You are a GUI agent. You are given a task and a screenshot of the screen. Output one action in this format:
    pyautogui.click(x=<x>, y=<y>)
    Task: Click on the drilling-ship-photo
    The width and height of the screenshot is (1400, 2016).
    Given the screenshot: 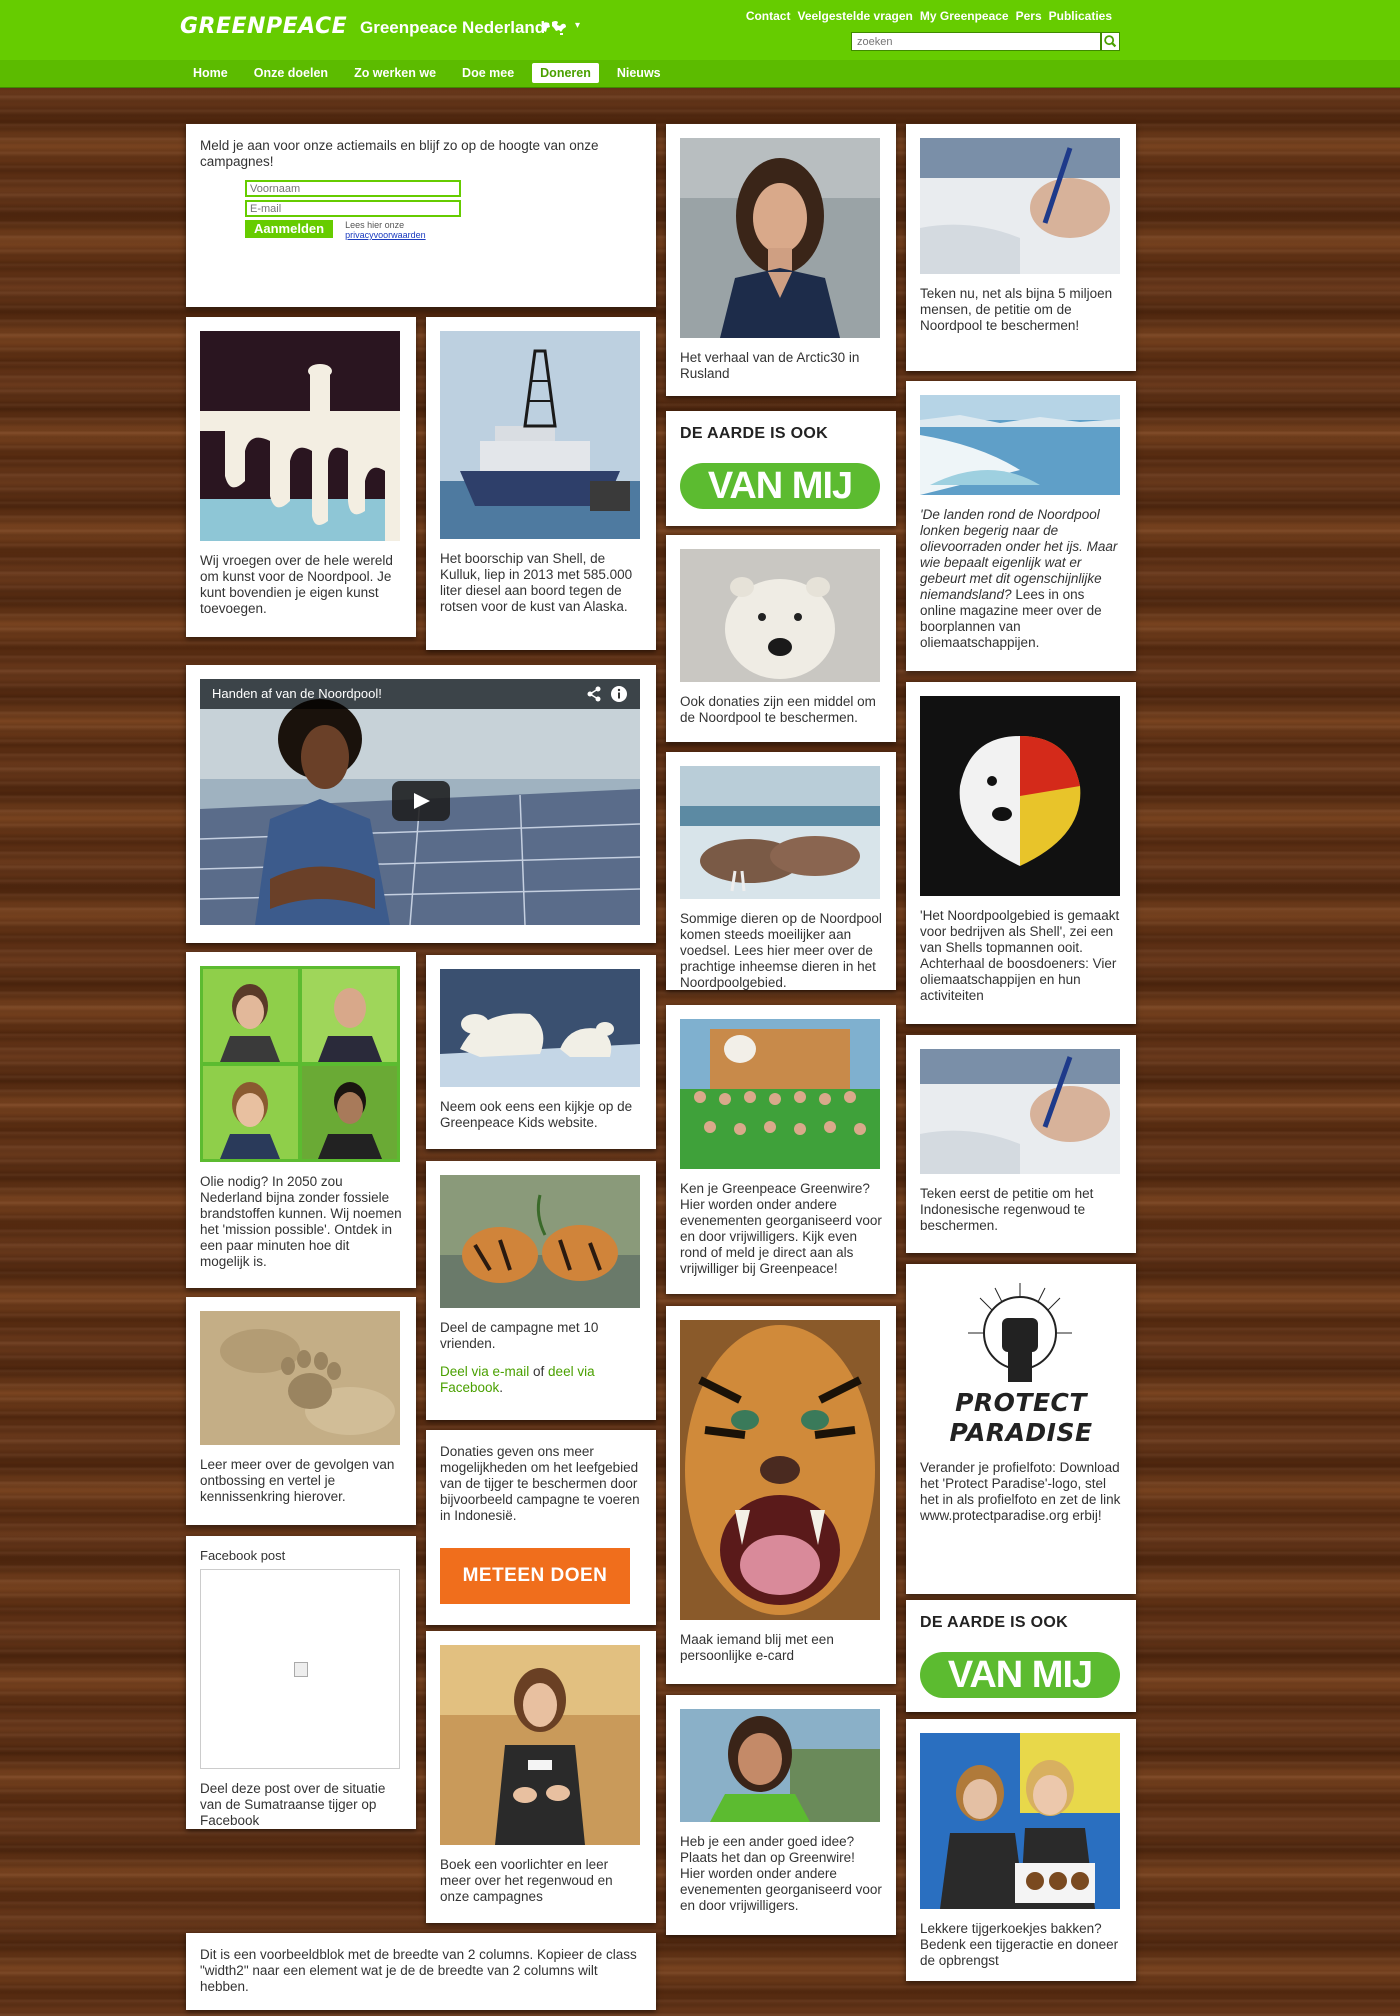 What is the action you would take?
    pyautogui.click(x=540, y=435)
    